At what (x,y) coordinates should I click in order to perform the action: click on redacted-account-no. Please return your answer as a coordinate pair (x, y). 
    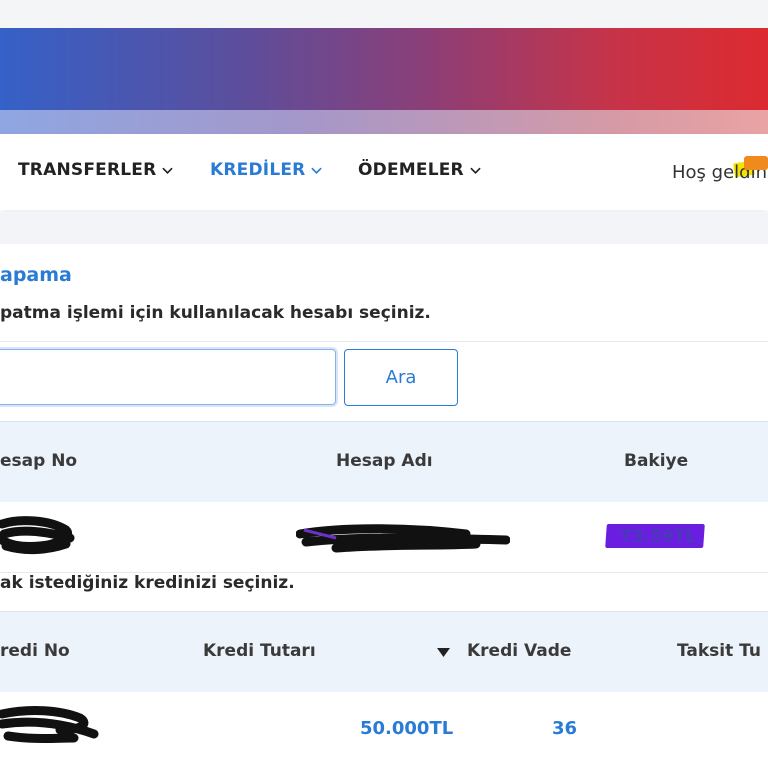
    Looking at the image, I should click on (37, 535).